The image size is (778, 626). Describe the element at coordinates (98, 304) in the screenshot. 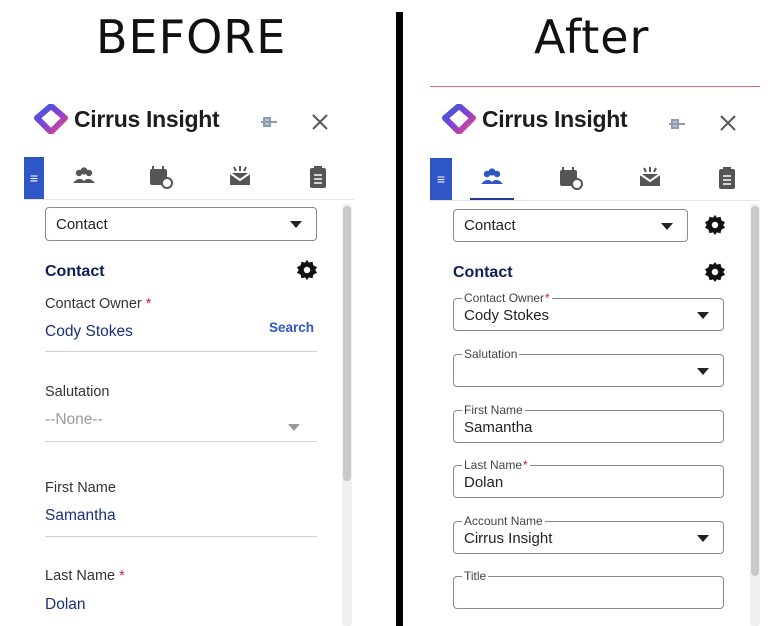

I see `field-label: Contact Owner *` at that location.